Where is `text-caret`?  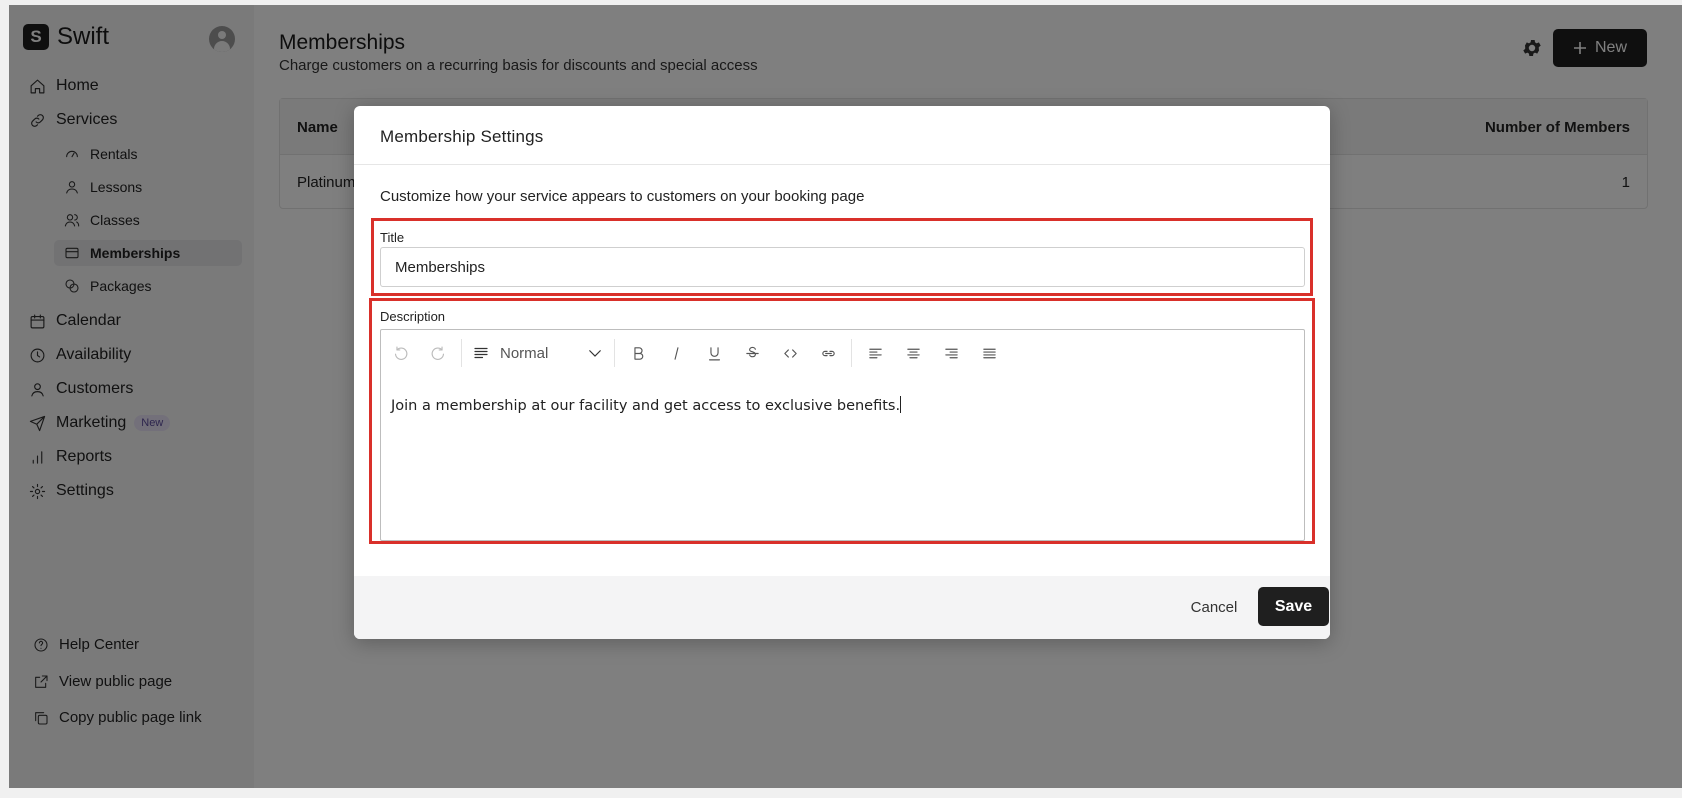
text-caret is located at coordinates (901, 404).